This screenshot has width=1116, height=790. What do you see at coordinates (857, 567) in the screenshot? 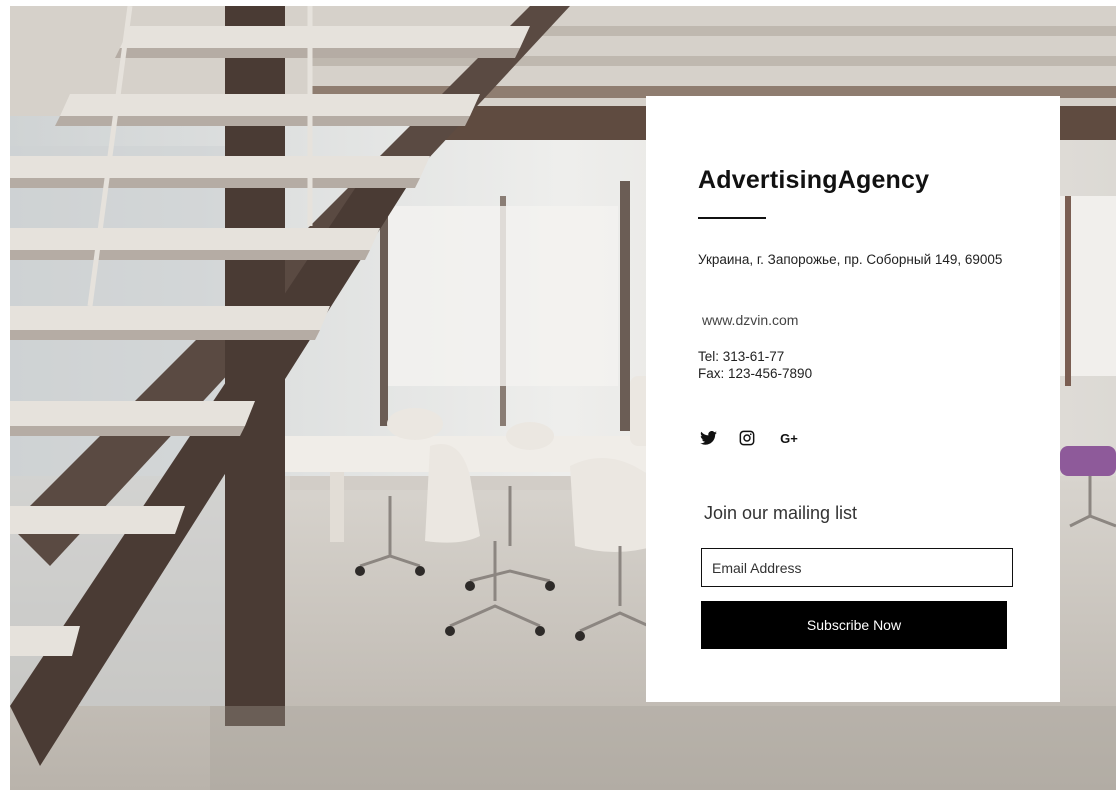
I see `email-address-input` at bounding box center [857, 567].